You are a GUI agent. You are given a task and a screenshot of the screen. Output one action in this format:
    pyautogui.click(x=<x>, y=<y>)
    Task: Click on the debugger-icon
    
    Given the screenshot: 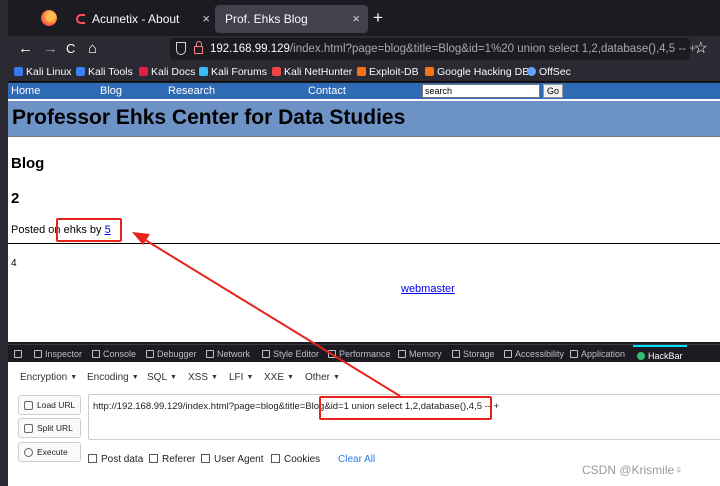 What is the action you would take?
    pyautogui.click(x=150, y=354)
    